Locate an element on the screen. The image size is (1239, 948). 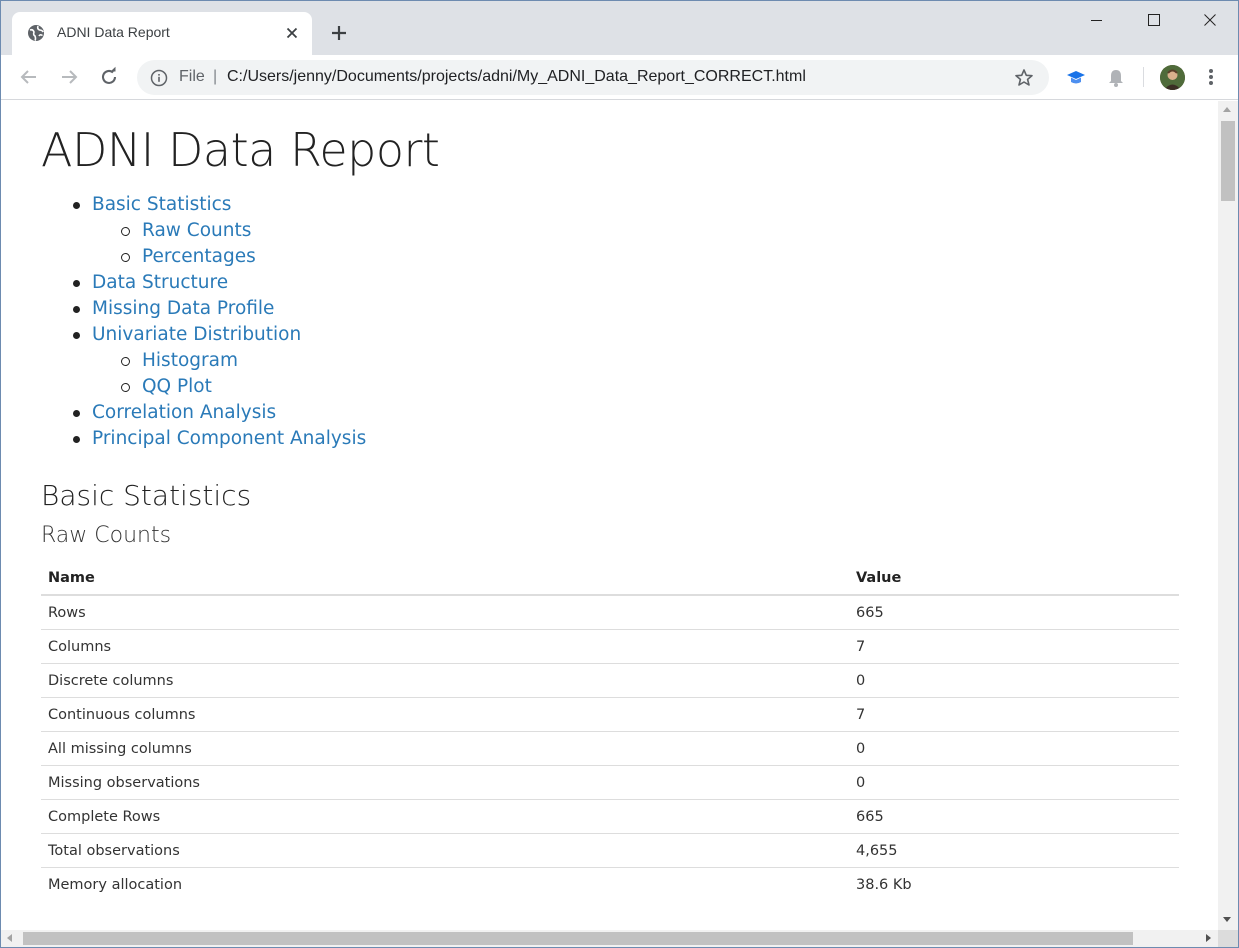
tab-adni-report: ADNI Data Report is located at coordinates (162, 33).